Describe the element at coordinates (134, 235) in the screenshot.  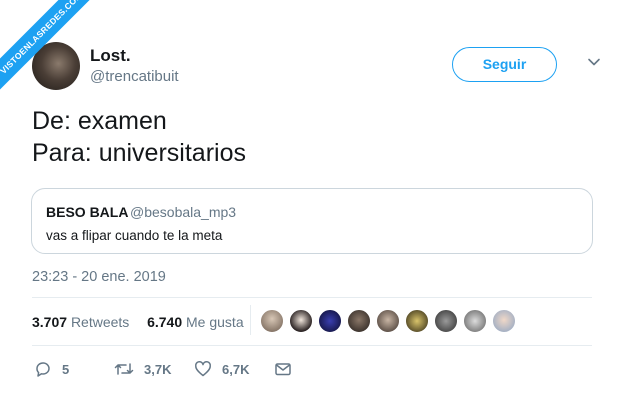
I see `quoted-tweet-text: vas a flipar cuando te la meta` at that location.